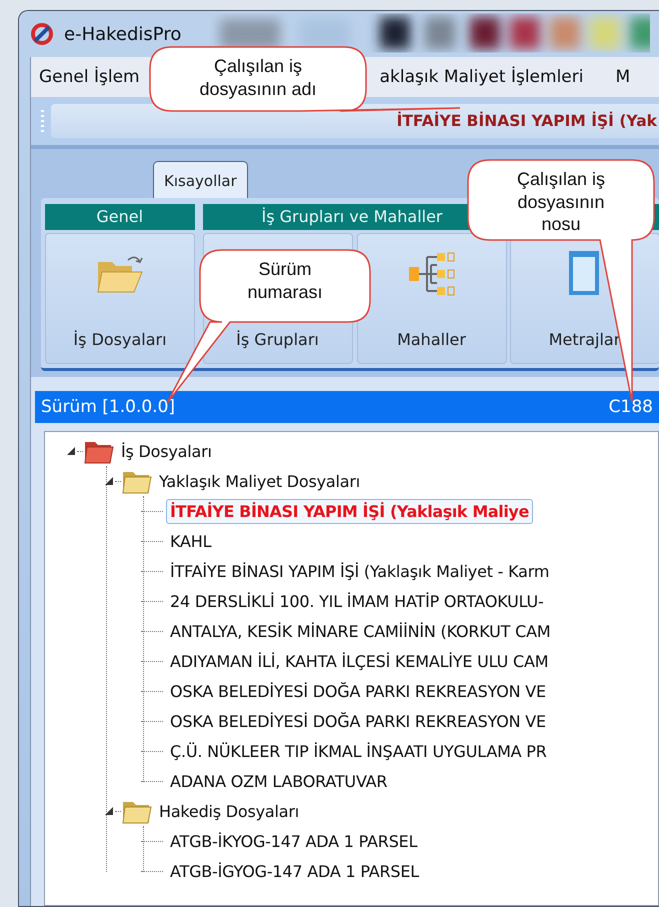 This screenshot has width=659, height=907. What do you see at coordinates (229, 811) in the screenshot?
I see `tree-item: Hakediş Dosyaları` at bounding box center [229, 811].